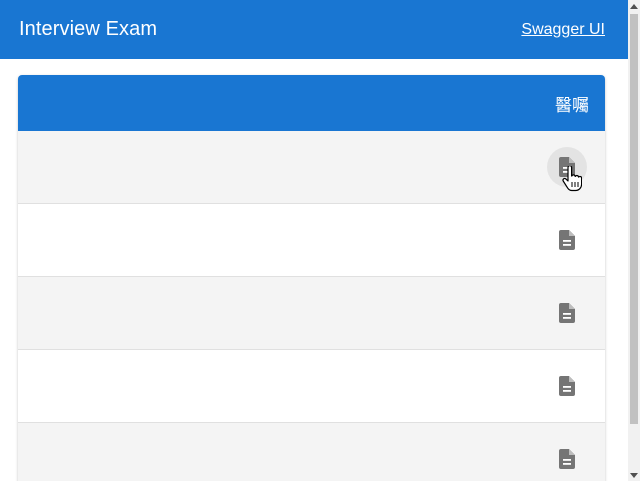 The width and height of the screenshot is (640, 481). I want to click on scroll-up-arrow-icon, so click(634, 6).